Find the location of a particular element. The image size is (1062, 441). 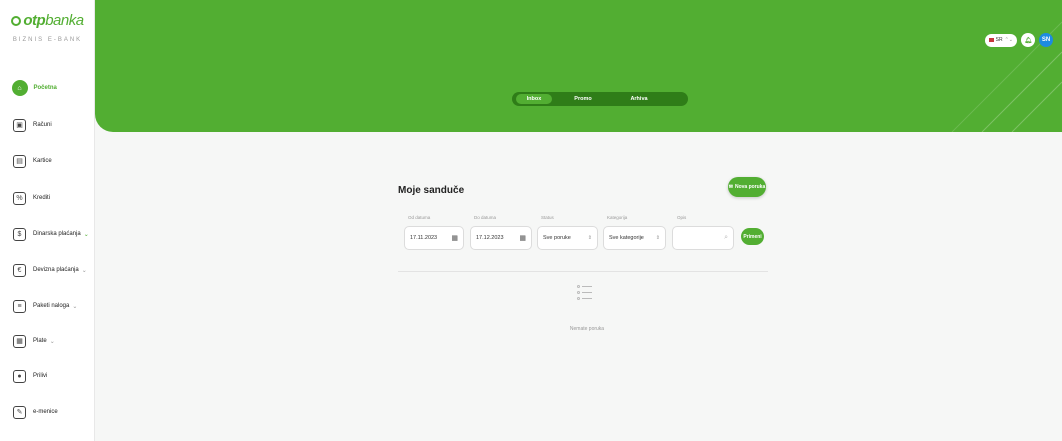

sidebar-item-label: Plate is located at coordinates (40, 341).